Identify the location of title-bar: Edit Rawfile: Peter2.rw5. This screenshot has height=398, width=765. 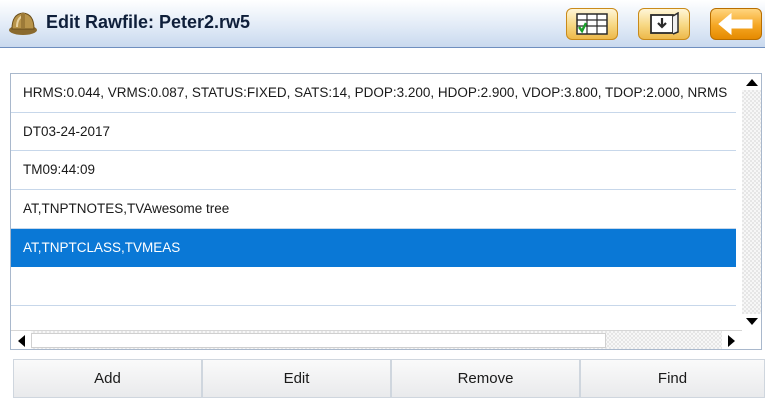
(382, 24).